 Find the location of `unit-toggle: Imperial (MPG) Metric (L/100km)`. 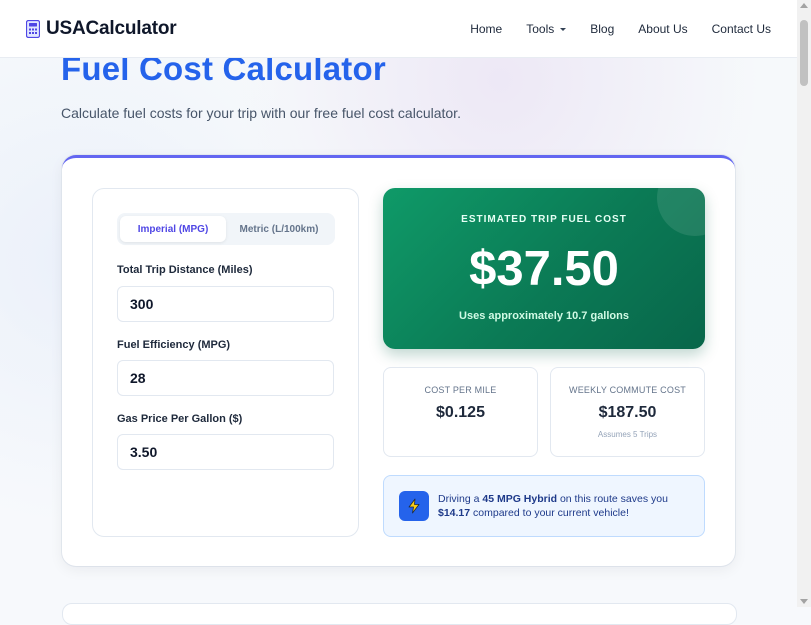

unit-toggle: Imperial (MPG) Metric (L/100km) is located at coordinates (226, 229).